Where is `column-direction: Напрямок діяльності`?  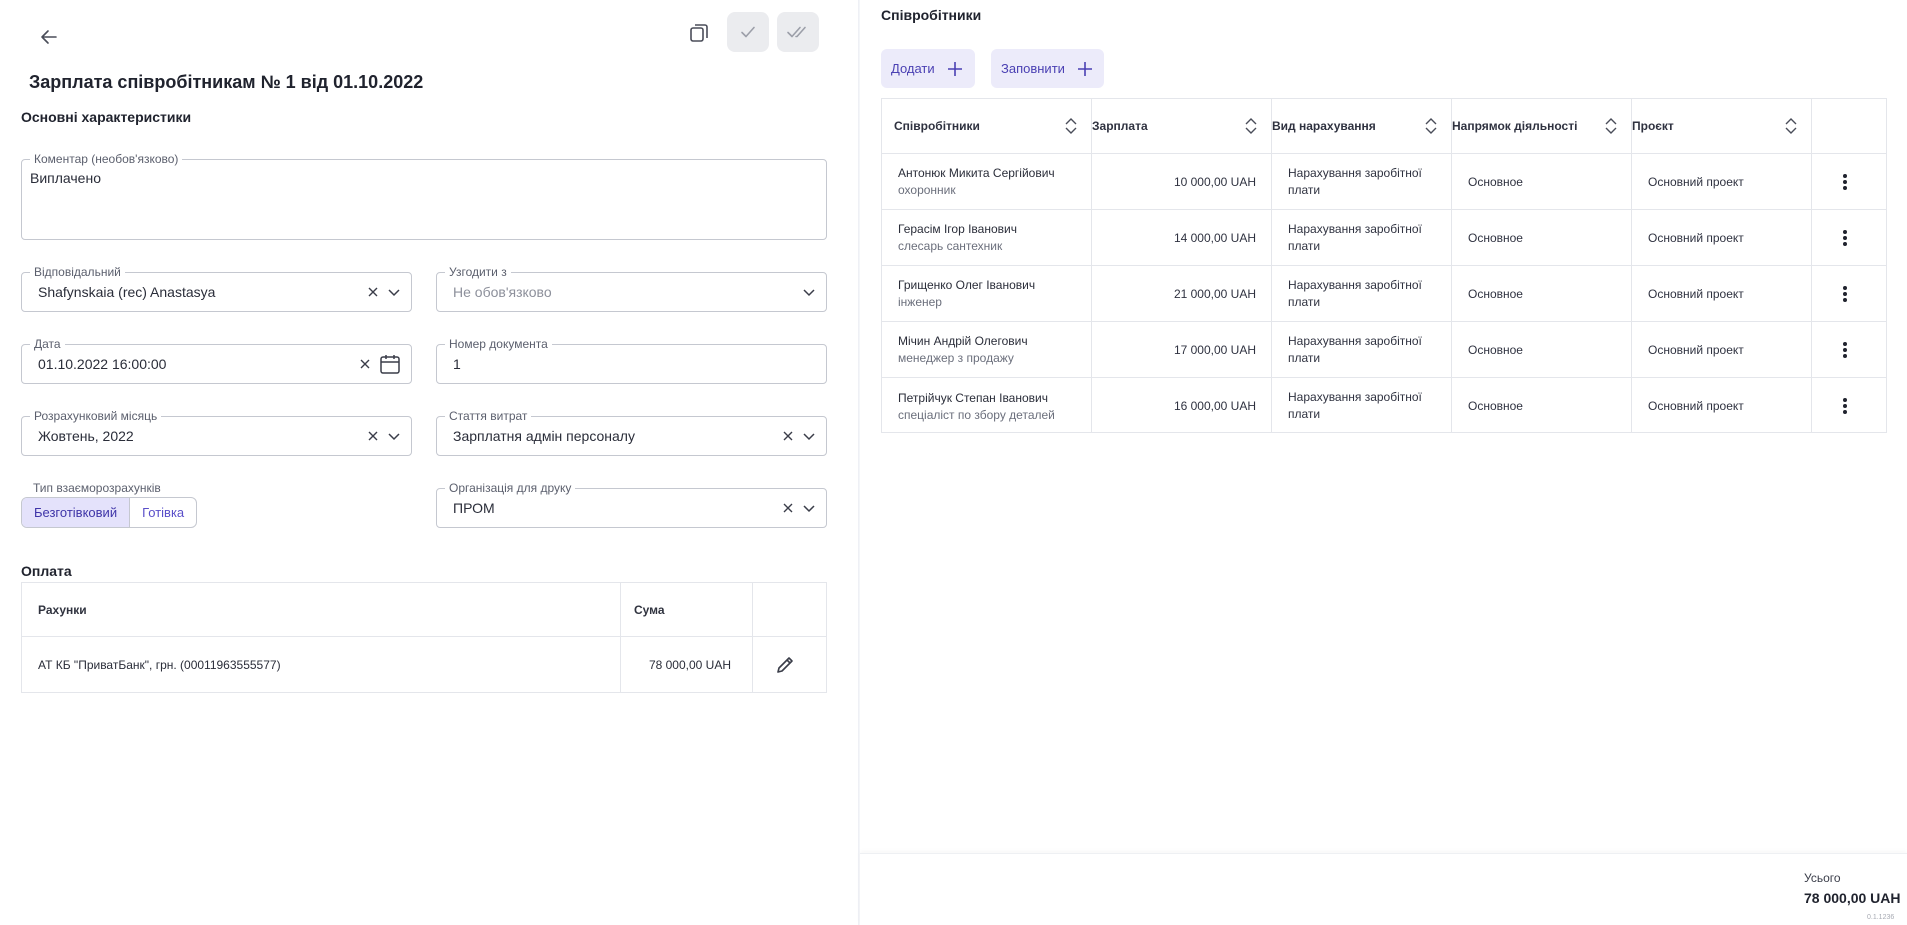
column-direction: Напрямок діяльності is located at coordinates (1515, 126).